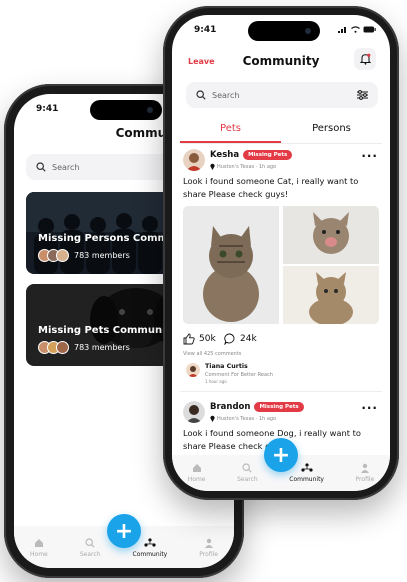 This screenshot has height=582, width=407. Describe the element at coordinates (331, 295) in the screenshot. I see `post-photo-bottom` at that location.